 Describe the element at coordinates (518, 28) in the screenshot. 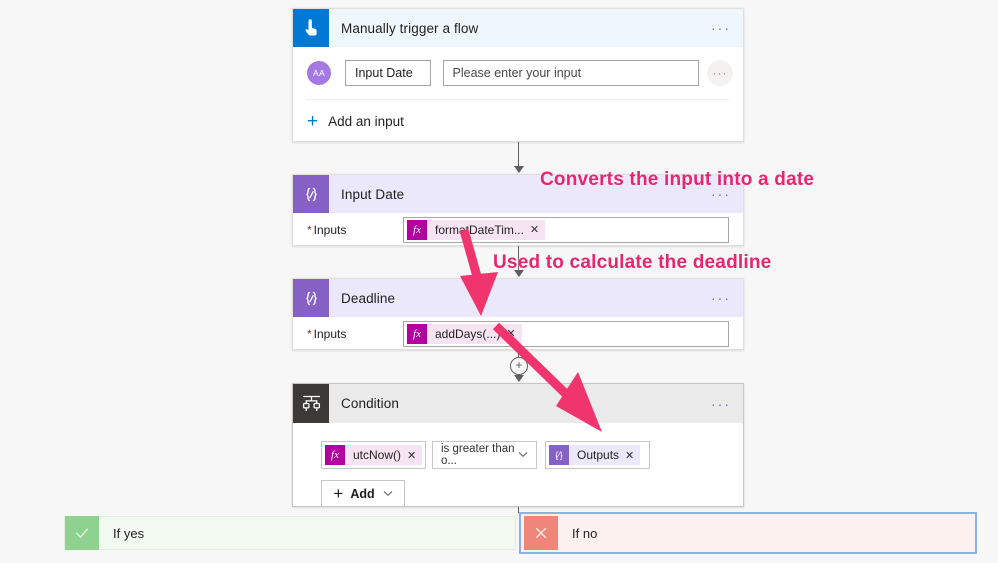

I see `trigger-header: Manually trigger a flow ···` at that location.